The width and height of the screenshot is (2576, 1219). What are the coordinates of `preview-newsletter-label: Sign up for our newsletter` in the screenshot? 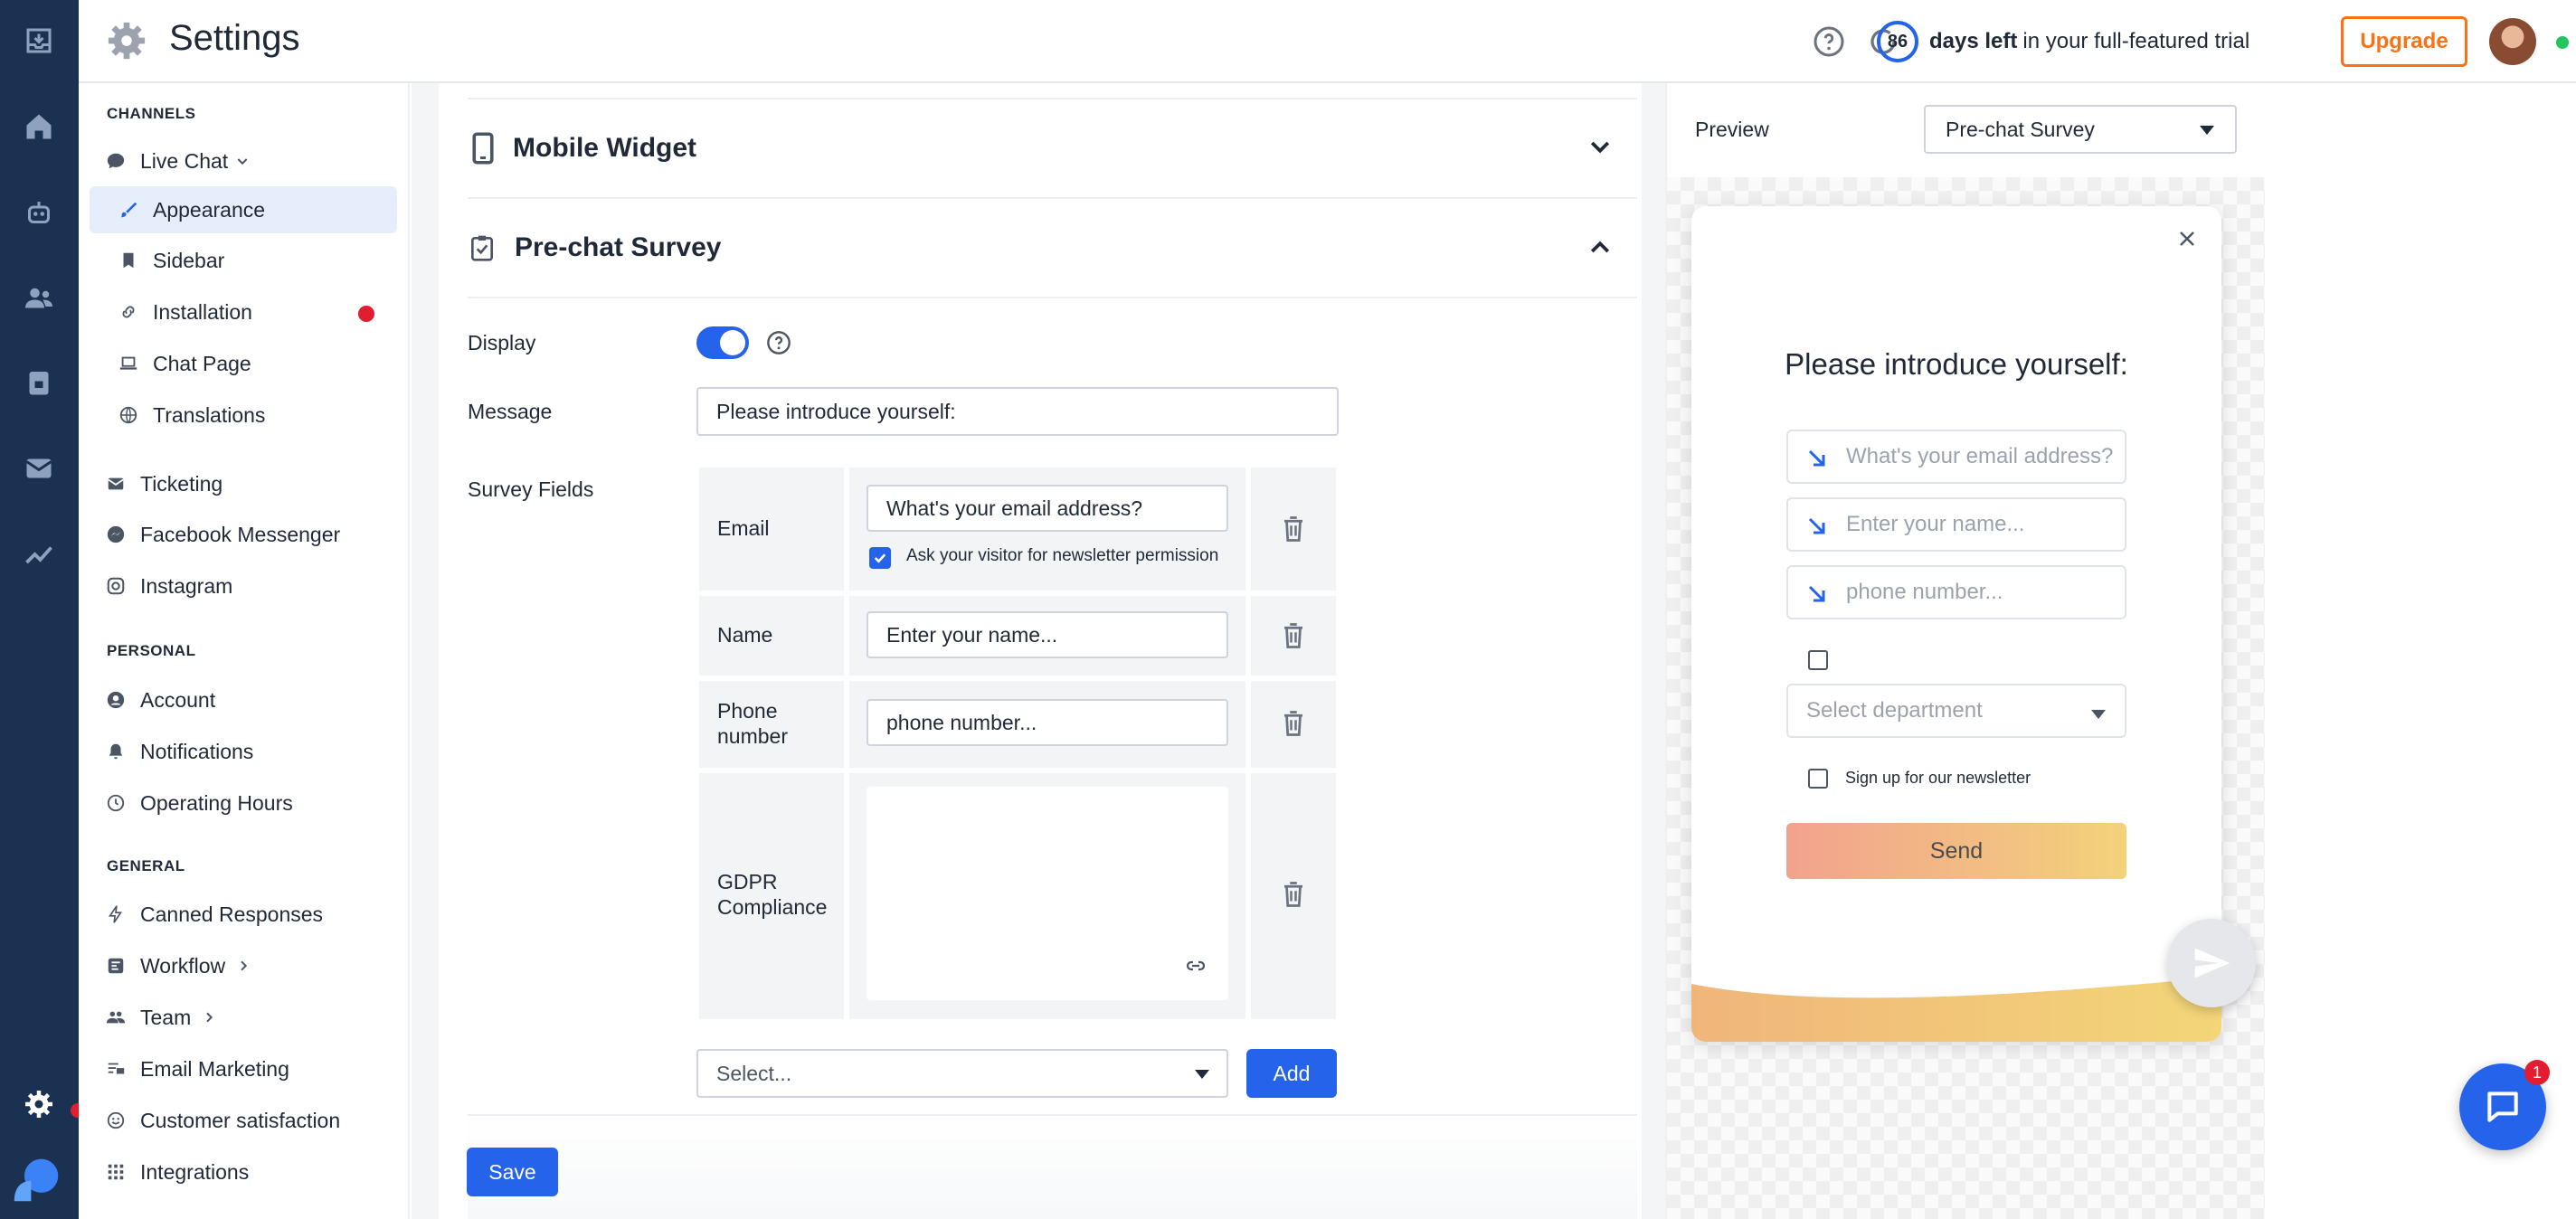 It's located at (1938, 778).